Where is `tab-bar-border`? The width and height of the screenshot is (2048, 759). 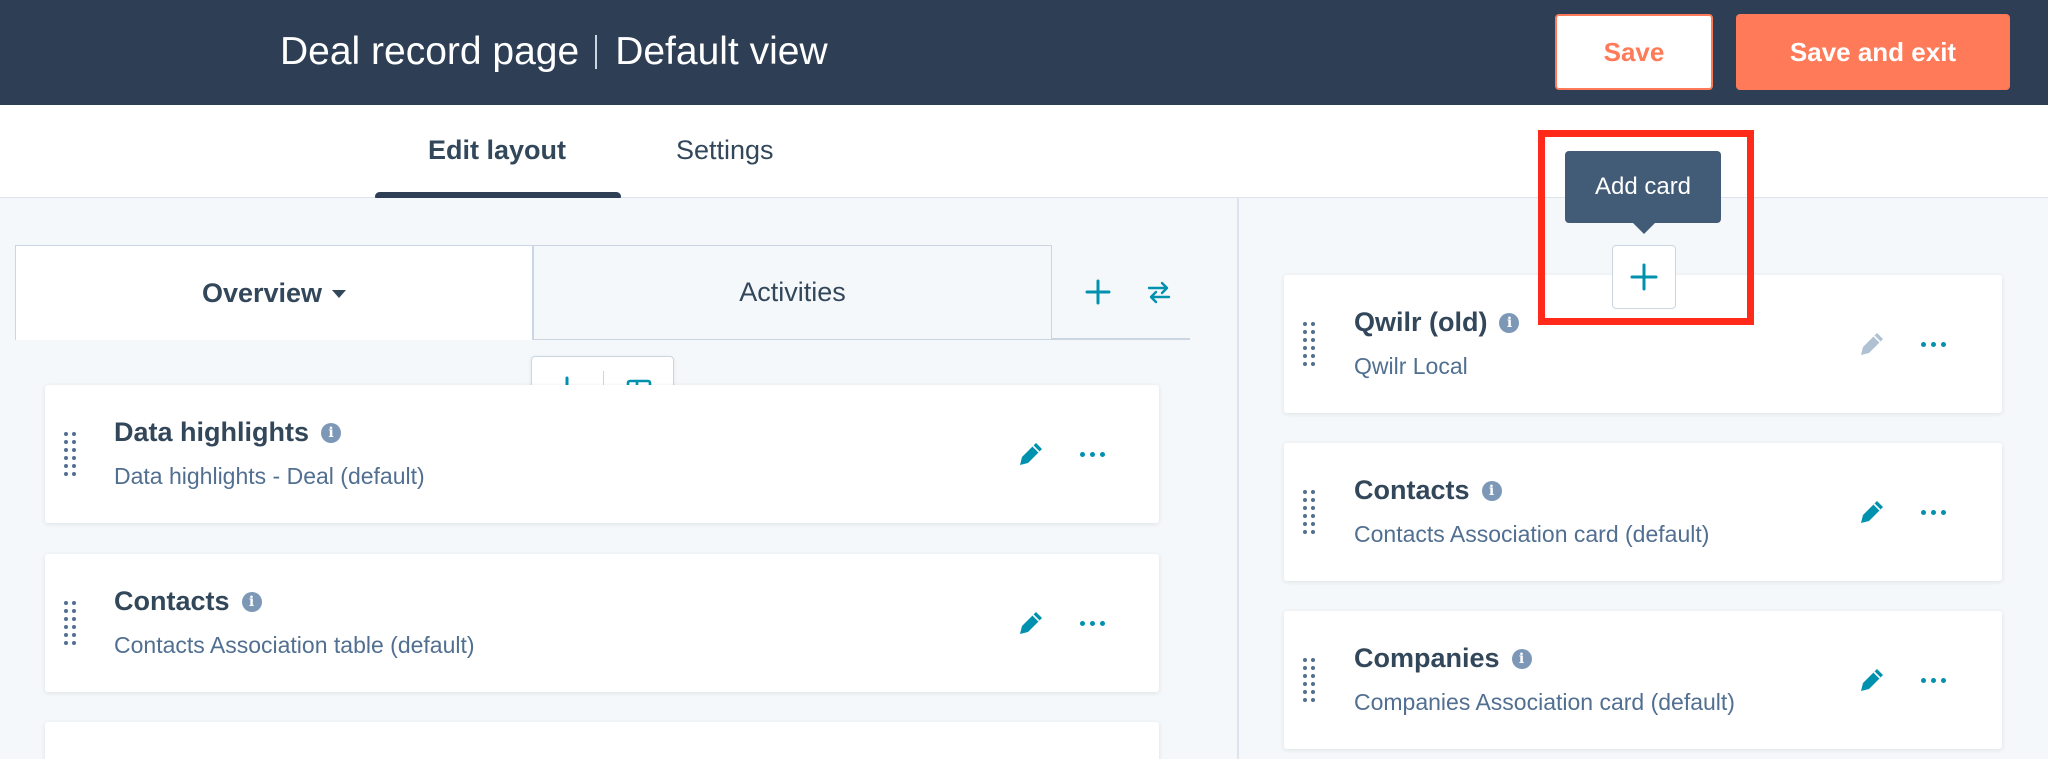 tab-bar-border is located at coordinates (1121, 339).